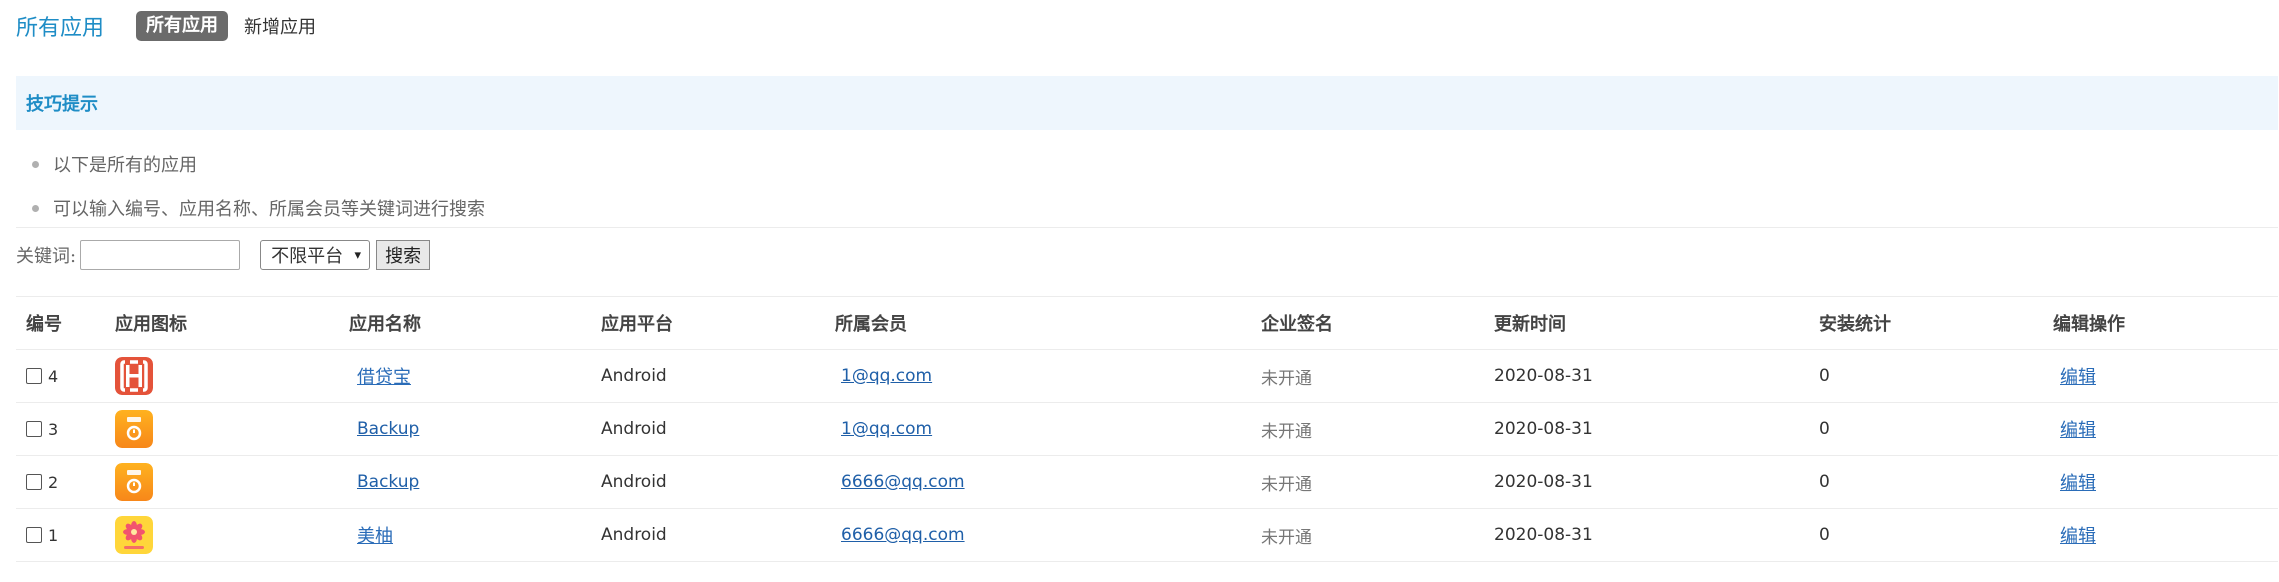 The width and height of the screenshot is (2279, 582). Describe the element at coordinates (44, 324) in the screenshot. I see `column-header-id: 编号` at that location.